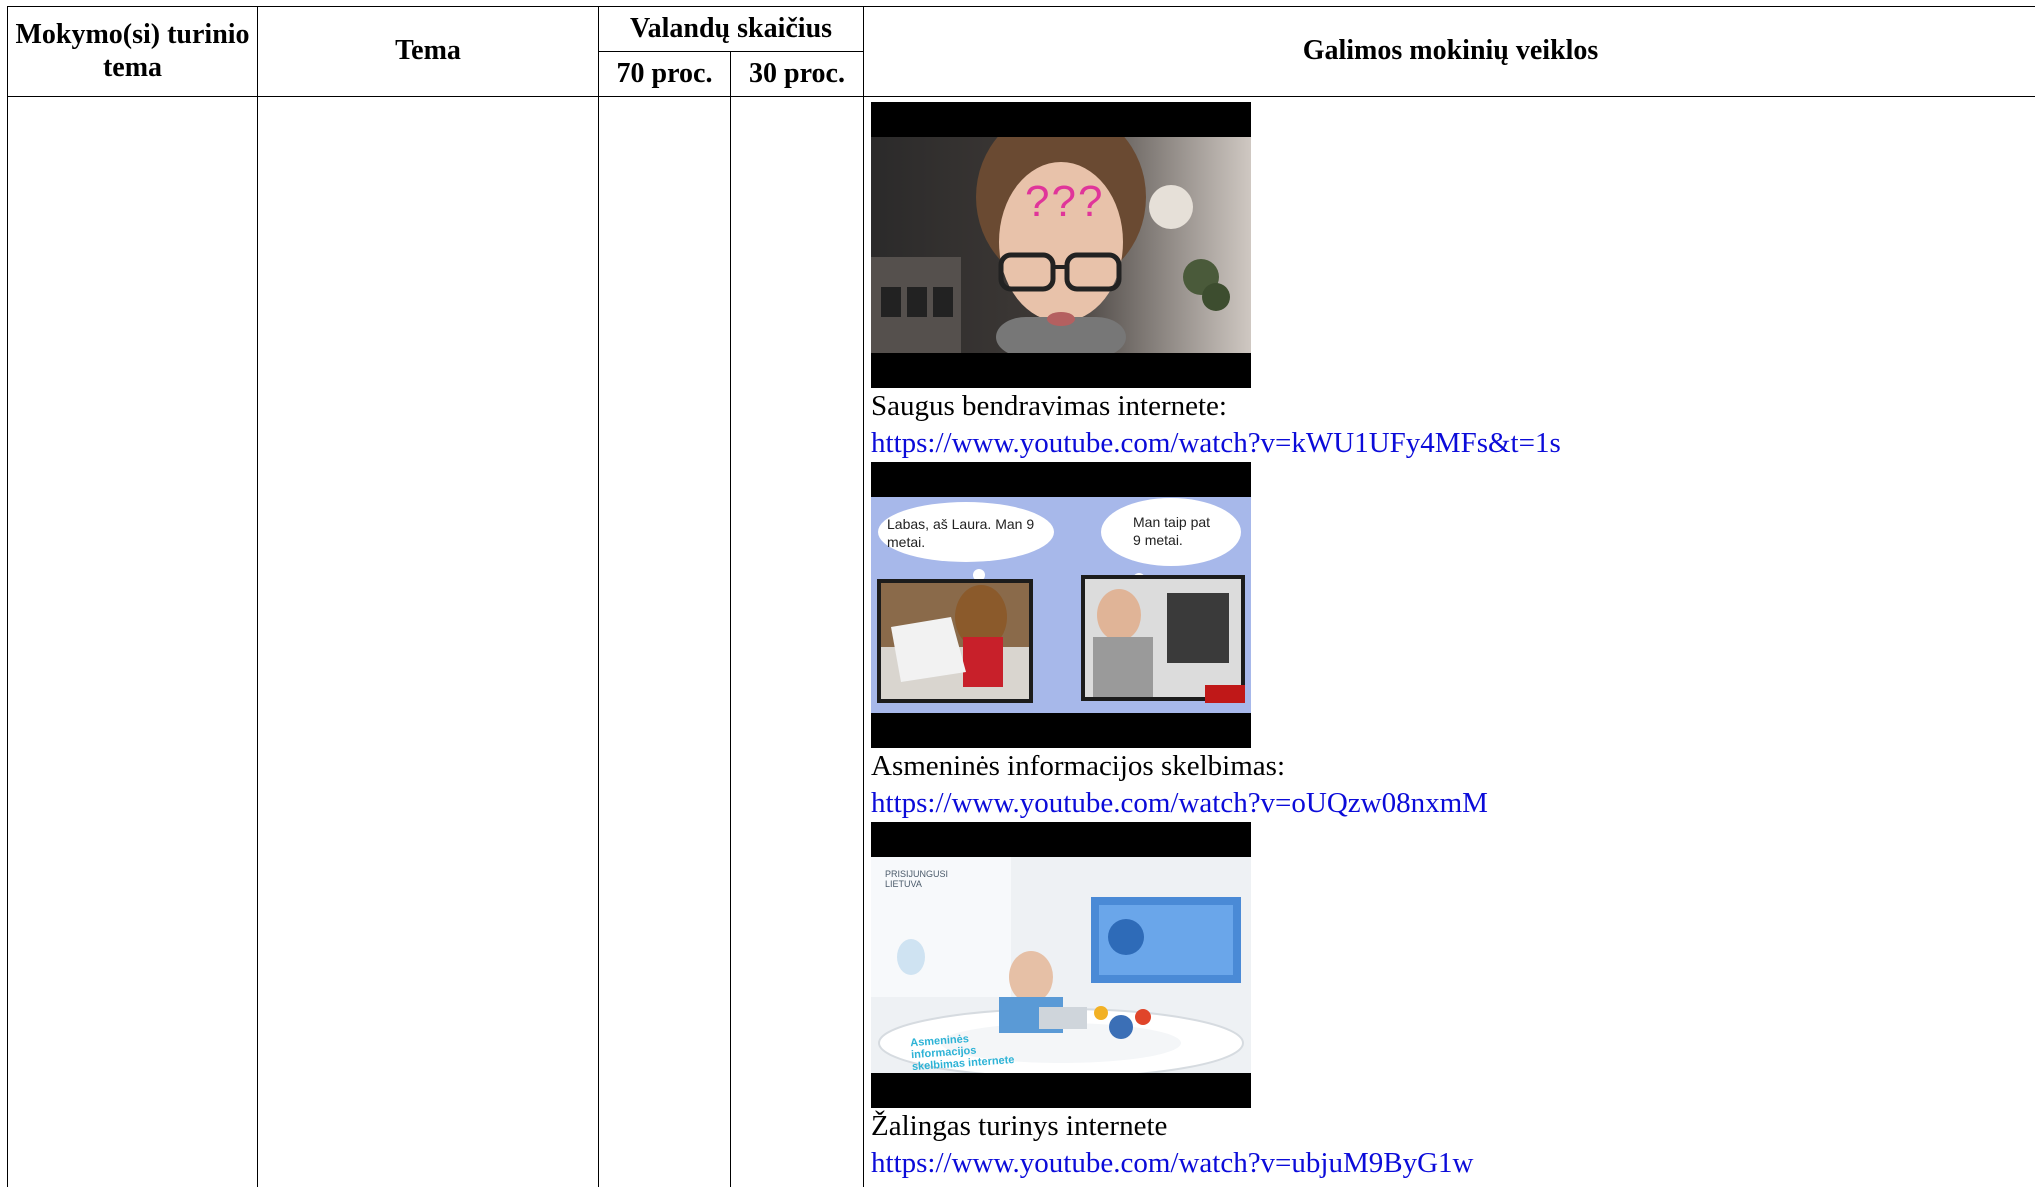 The height and width of the screenshot is (1187, 2035). Describe the element at coordinates (1449, 51) in the screenshot. I see `header-galimos-veiklos: Galimos mokinių veiklos` at that location.